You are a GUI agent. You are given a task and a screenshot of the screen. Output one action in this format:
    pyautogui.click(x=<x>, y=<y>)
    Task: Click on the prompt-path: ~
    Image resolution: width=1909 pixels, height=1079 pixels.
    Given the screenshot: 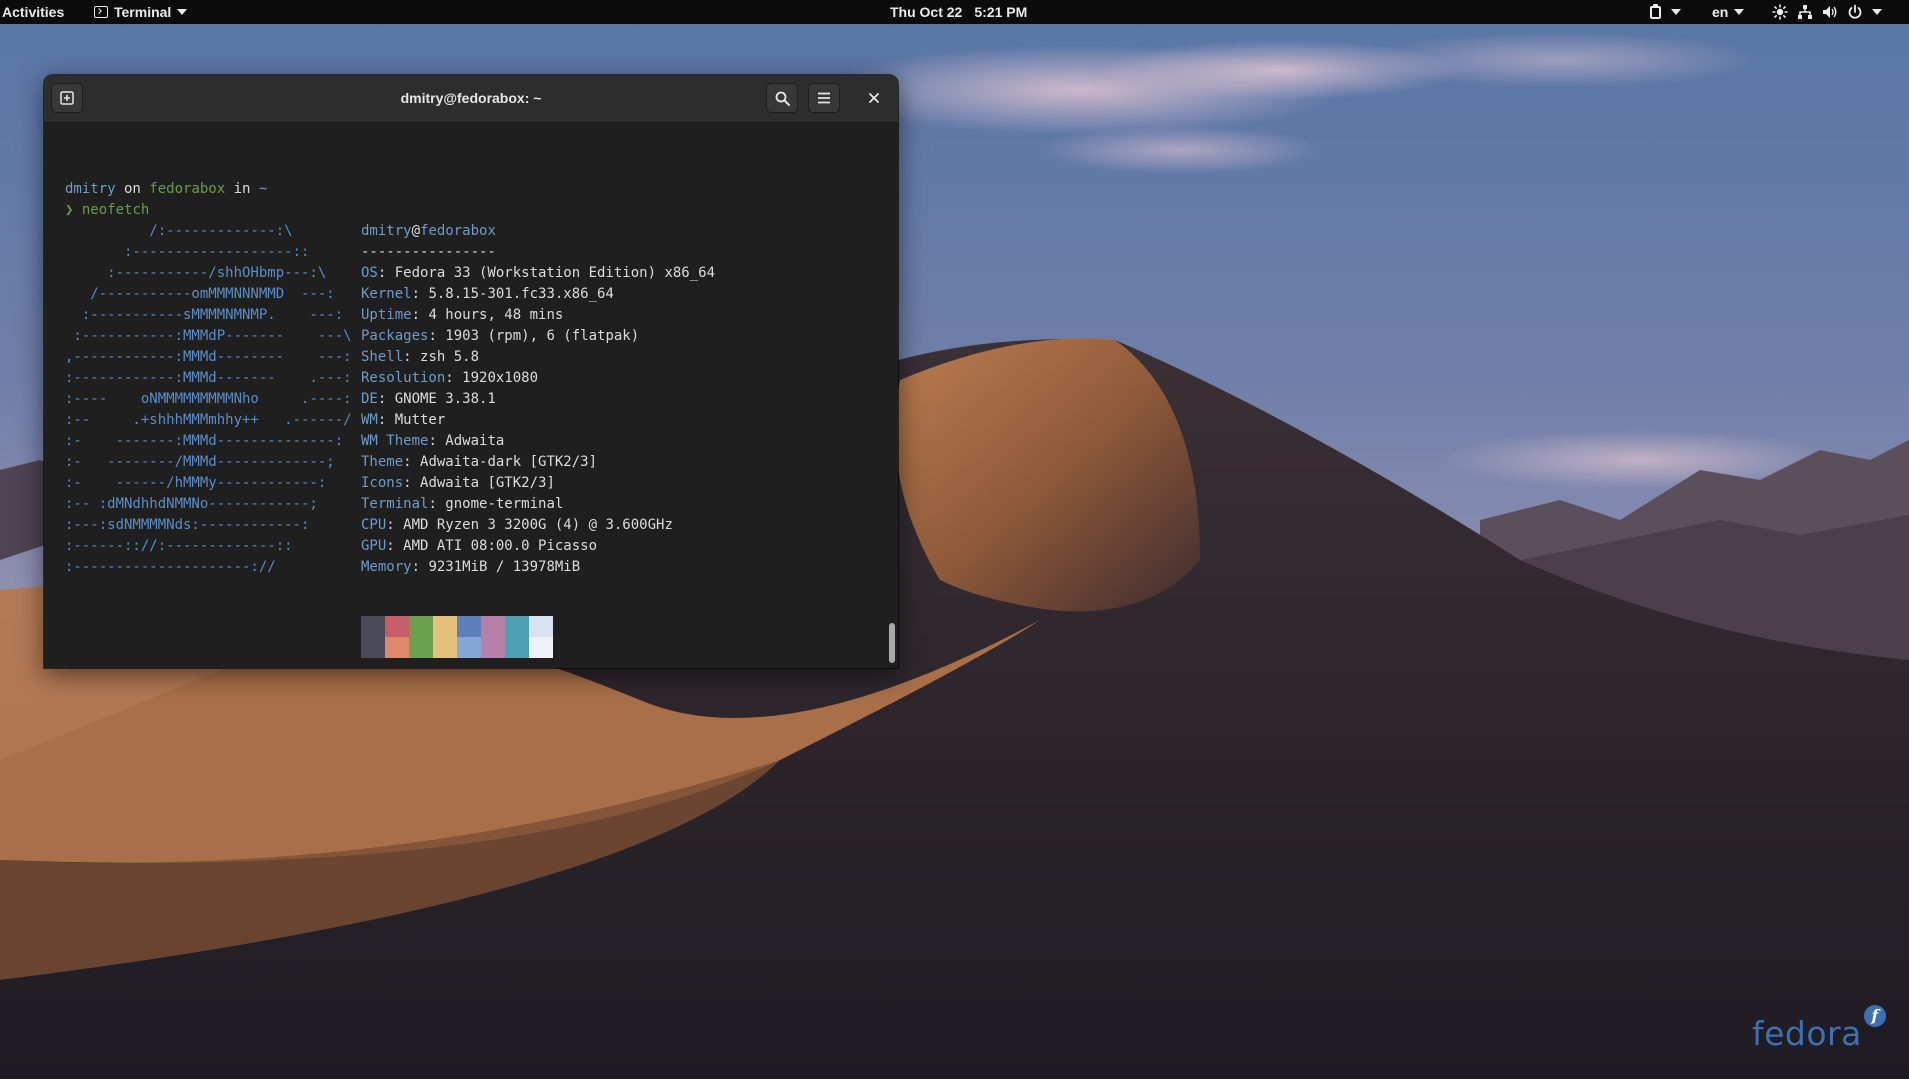 What is the action you would take?
    pyautogui.click(x=263, y=189)
    